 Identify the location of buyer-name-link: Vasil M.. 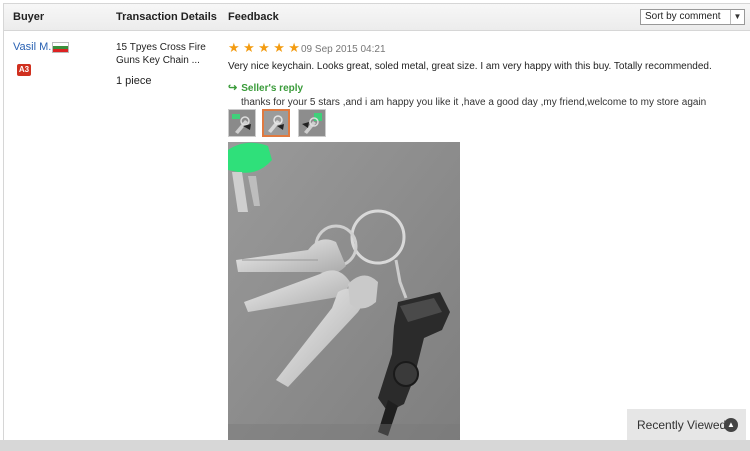
(32, 47).